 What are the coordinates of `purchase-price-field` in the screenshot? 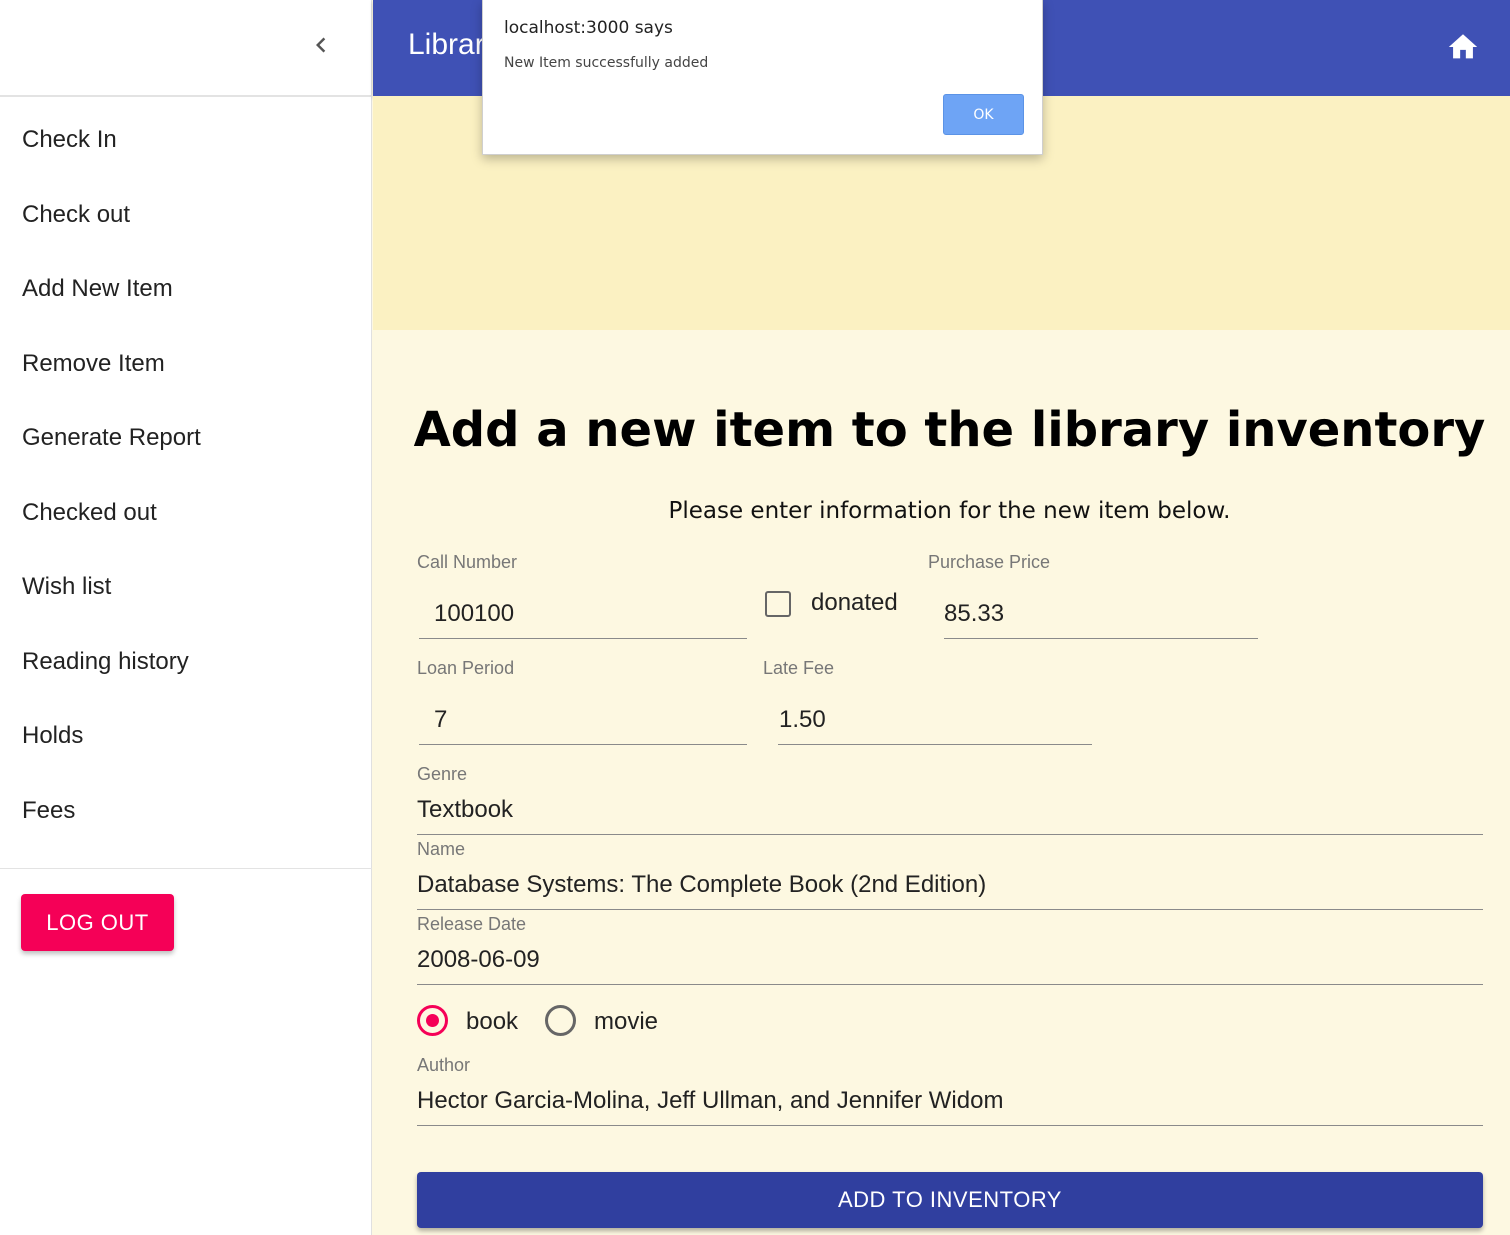 It's located at (1101, 619).